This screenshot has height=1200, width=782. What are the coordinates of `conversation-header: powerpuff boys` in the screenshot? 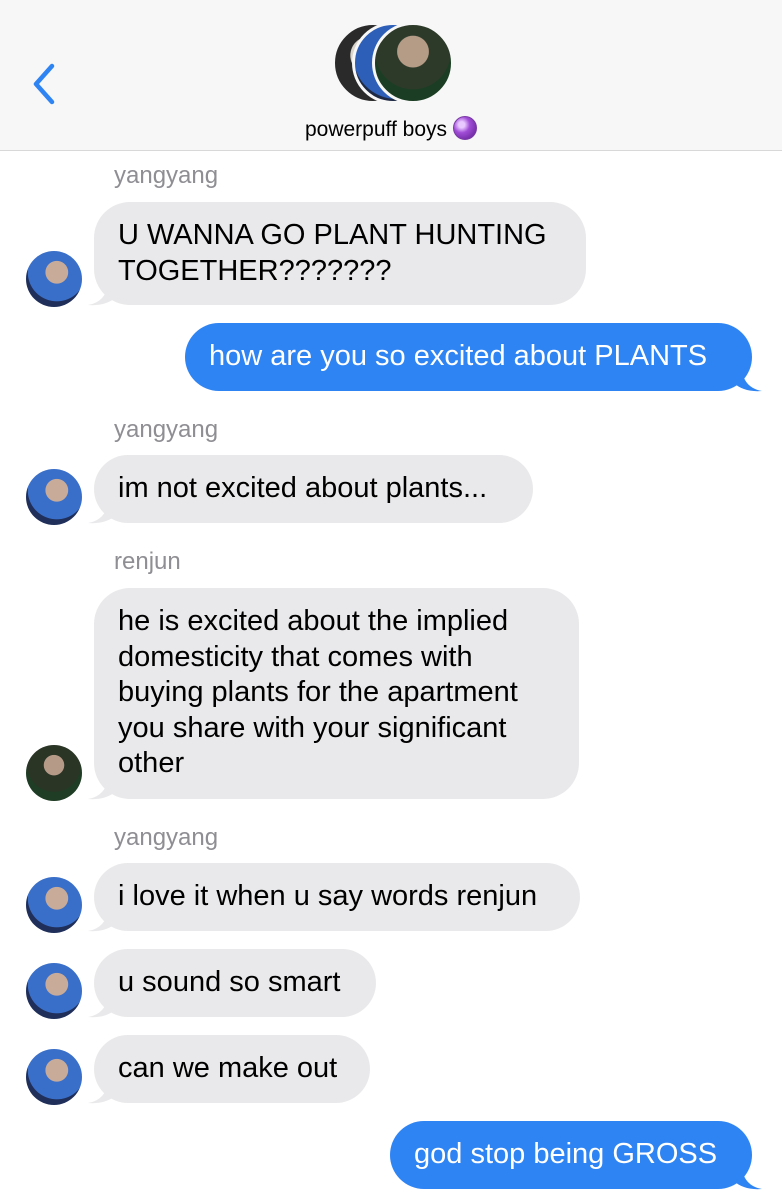 It's located at (391, 75).